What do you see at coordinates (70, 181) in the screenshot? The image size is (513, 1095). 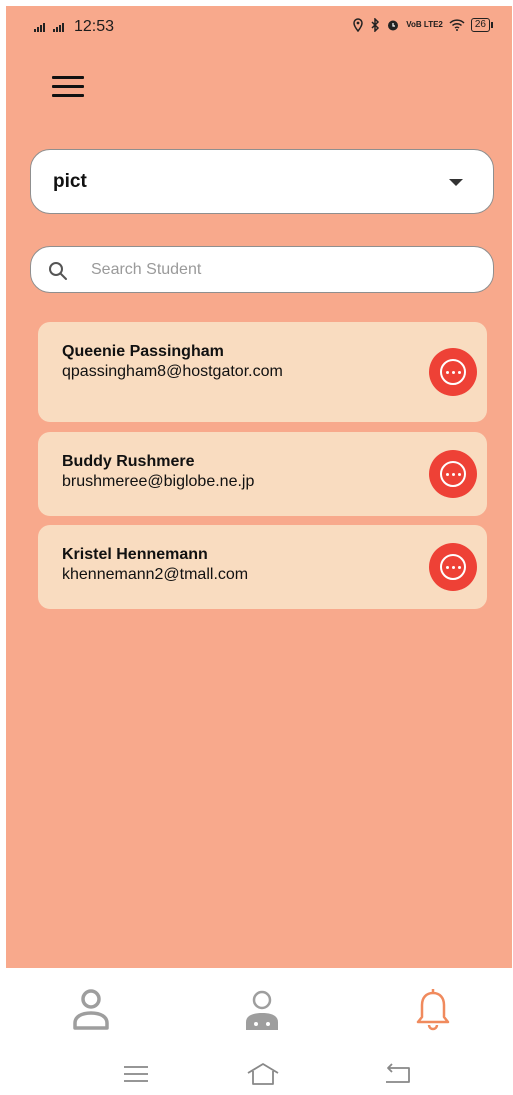 I see `college-dropdown-value: pict` at bounding box center [70, 181].